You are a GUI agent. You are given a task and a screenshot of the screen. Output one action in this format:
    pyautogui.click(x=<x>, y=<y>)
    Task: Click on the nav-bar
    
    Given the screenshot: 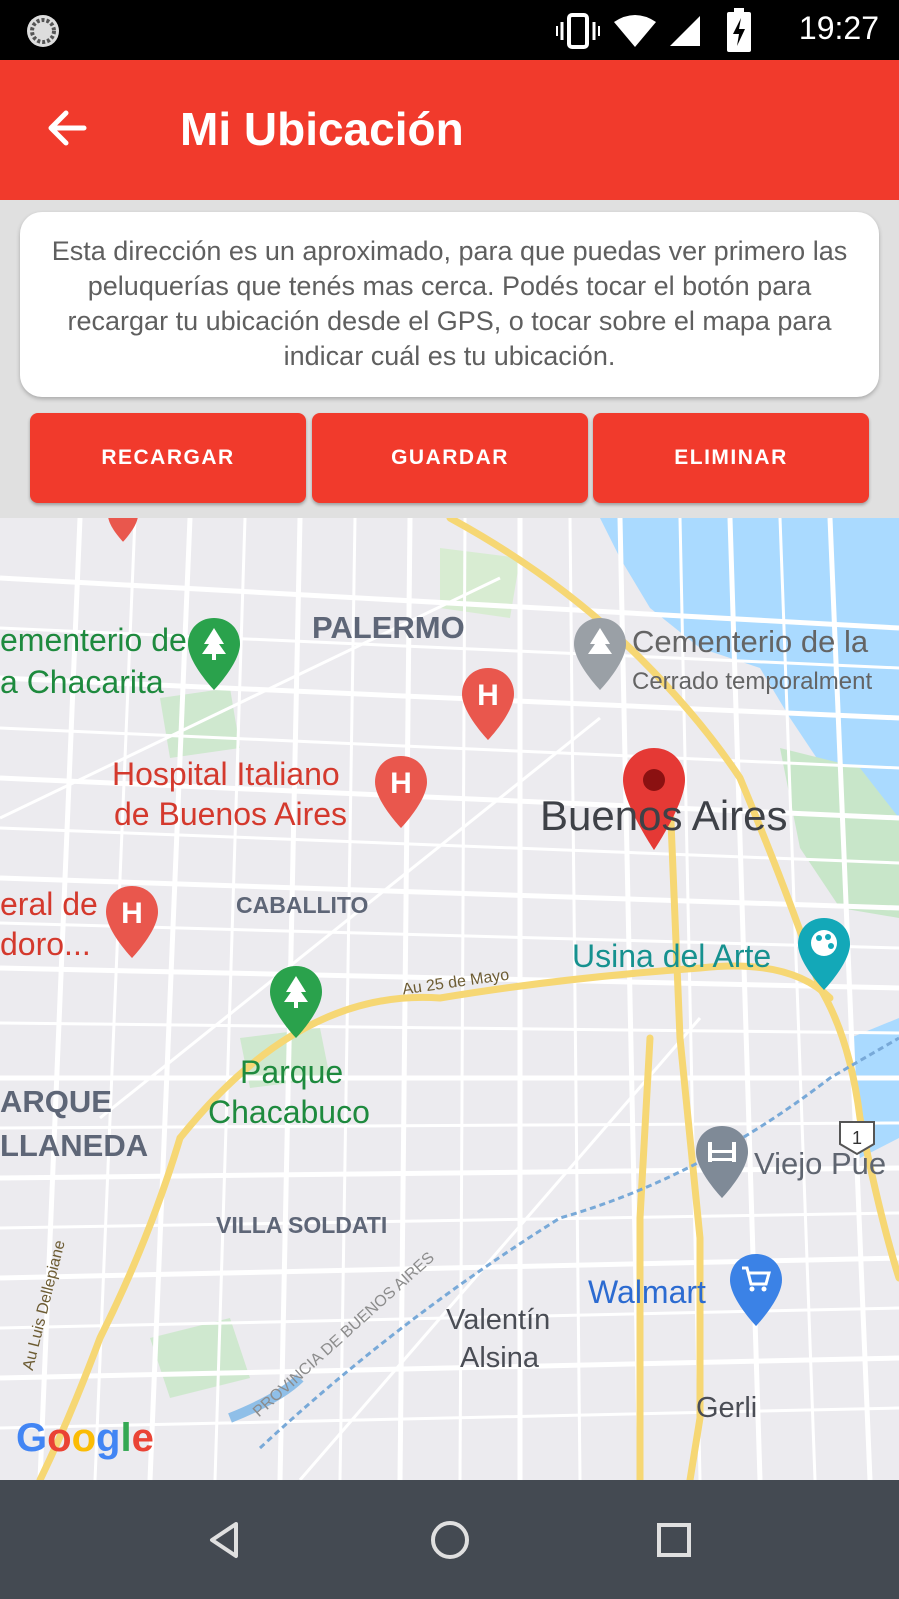 What is the action you would take?
    pyautogui.click(x=449, y=1539)
    